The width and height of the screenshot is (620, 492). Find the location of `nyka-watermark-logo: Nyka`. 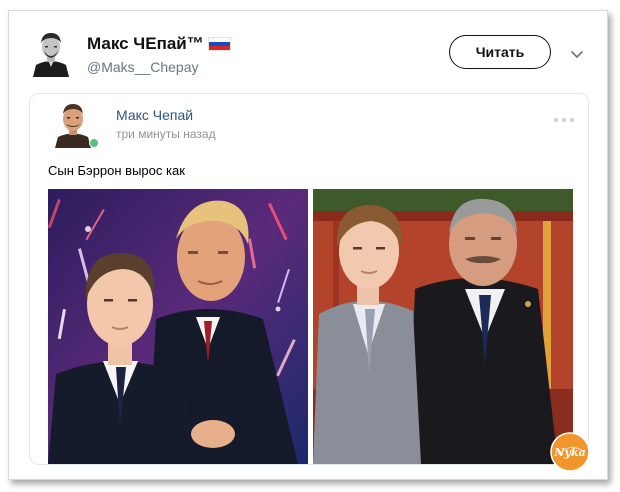

nyka-watermark-logo: Nyka is located at coordinates (570, 452).